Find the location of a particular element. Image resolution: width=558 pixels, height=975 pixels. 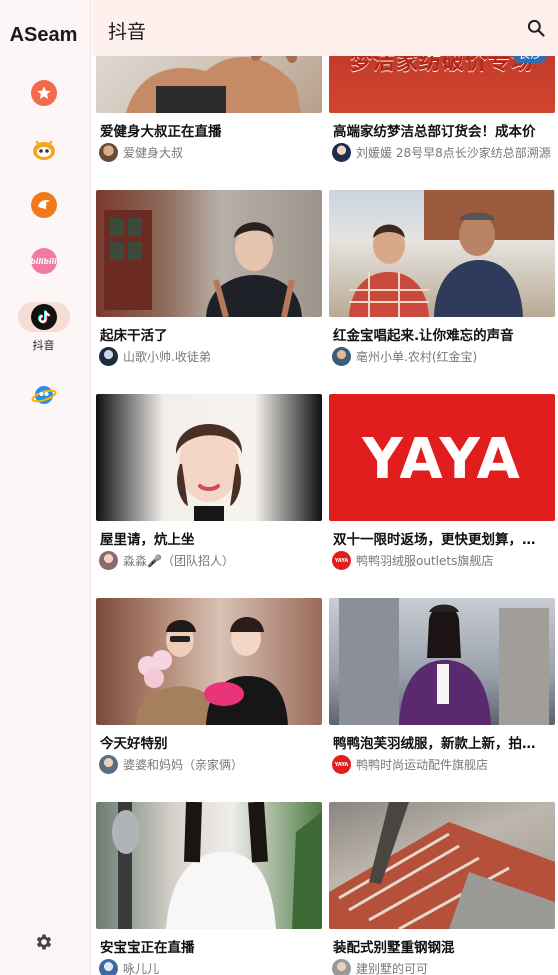

card-title: 装配式别墅重钢钢混 is located at coordinates (394, 948).